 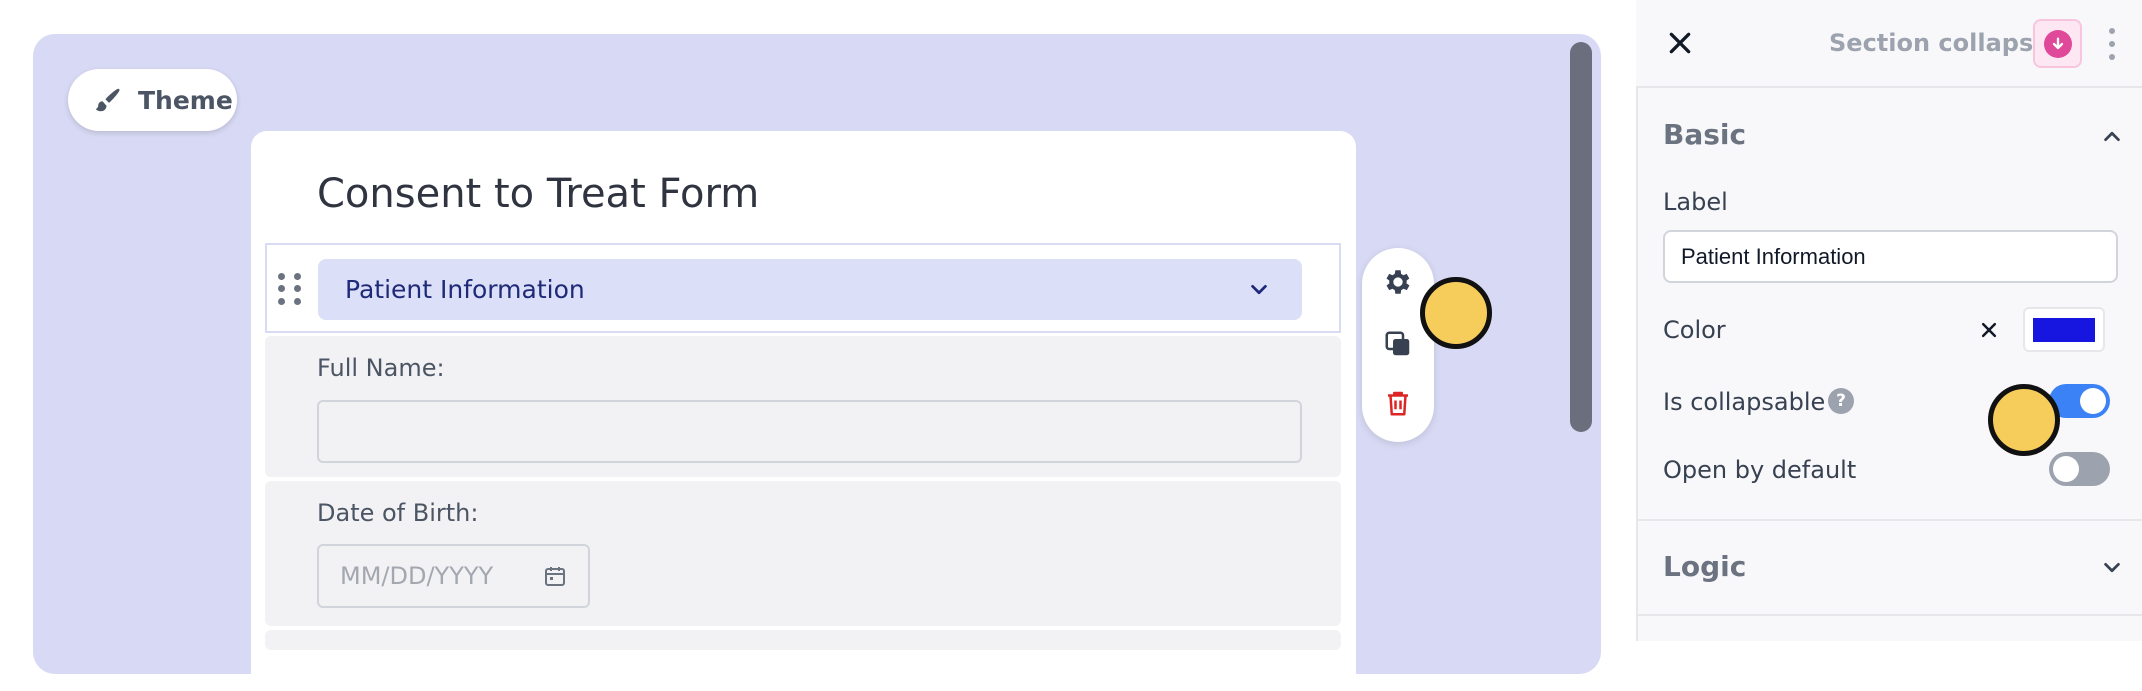 I want to click on arrow-down-circle-icon, so click(x=2057, y=43).